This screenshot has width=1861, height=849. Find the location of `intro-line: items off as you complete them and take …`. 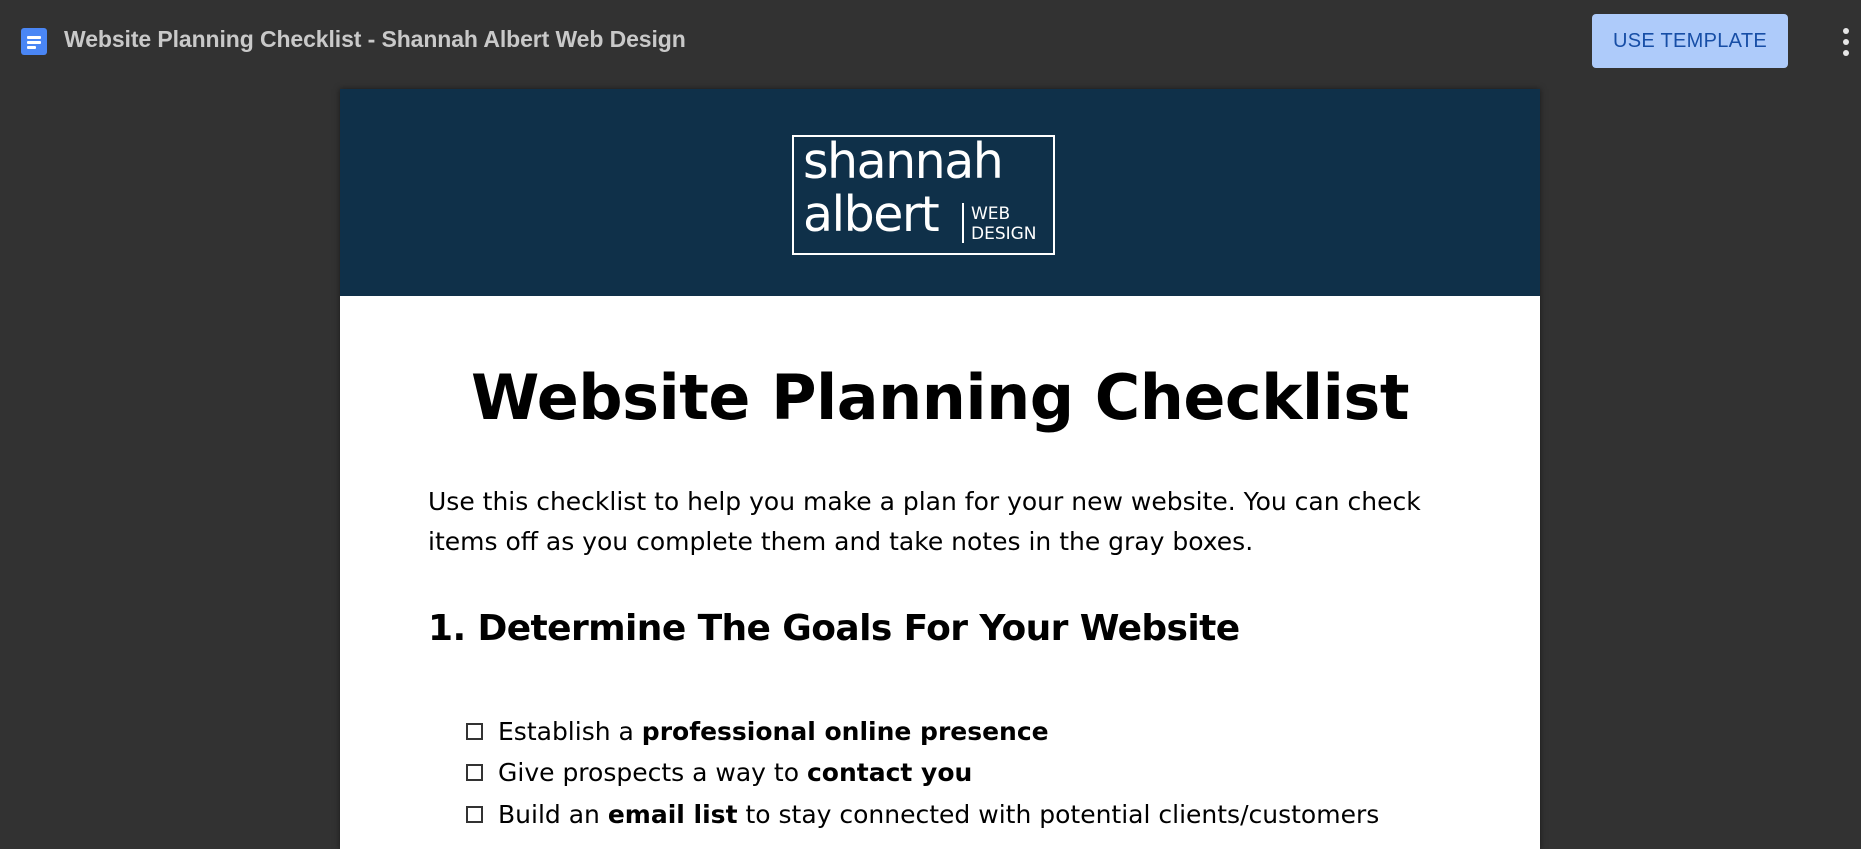

intro-line: items off as you complete them and take … is located at coordinates (841, 541).